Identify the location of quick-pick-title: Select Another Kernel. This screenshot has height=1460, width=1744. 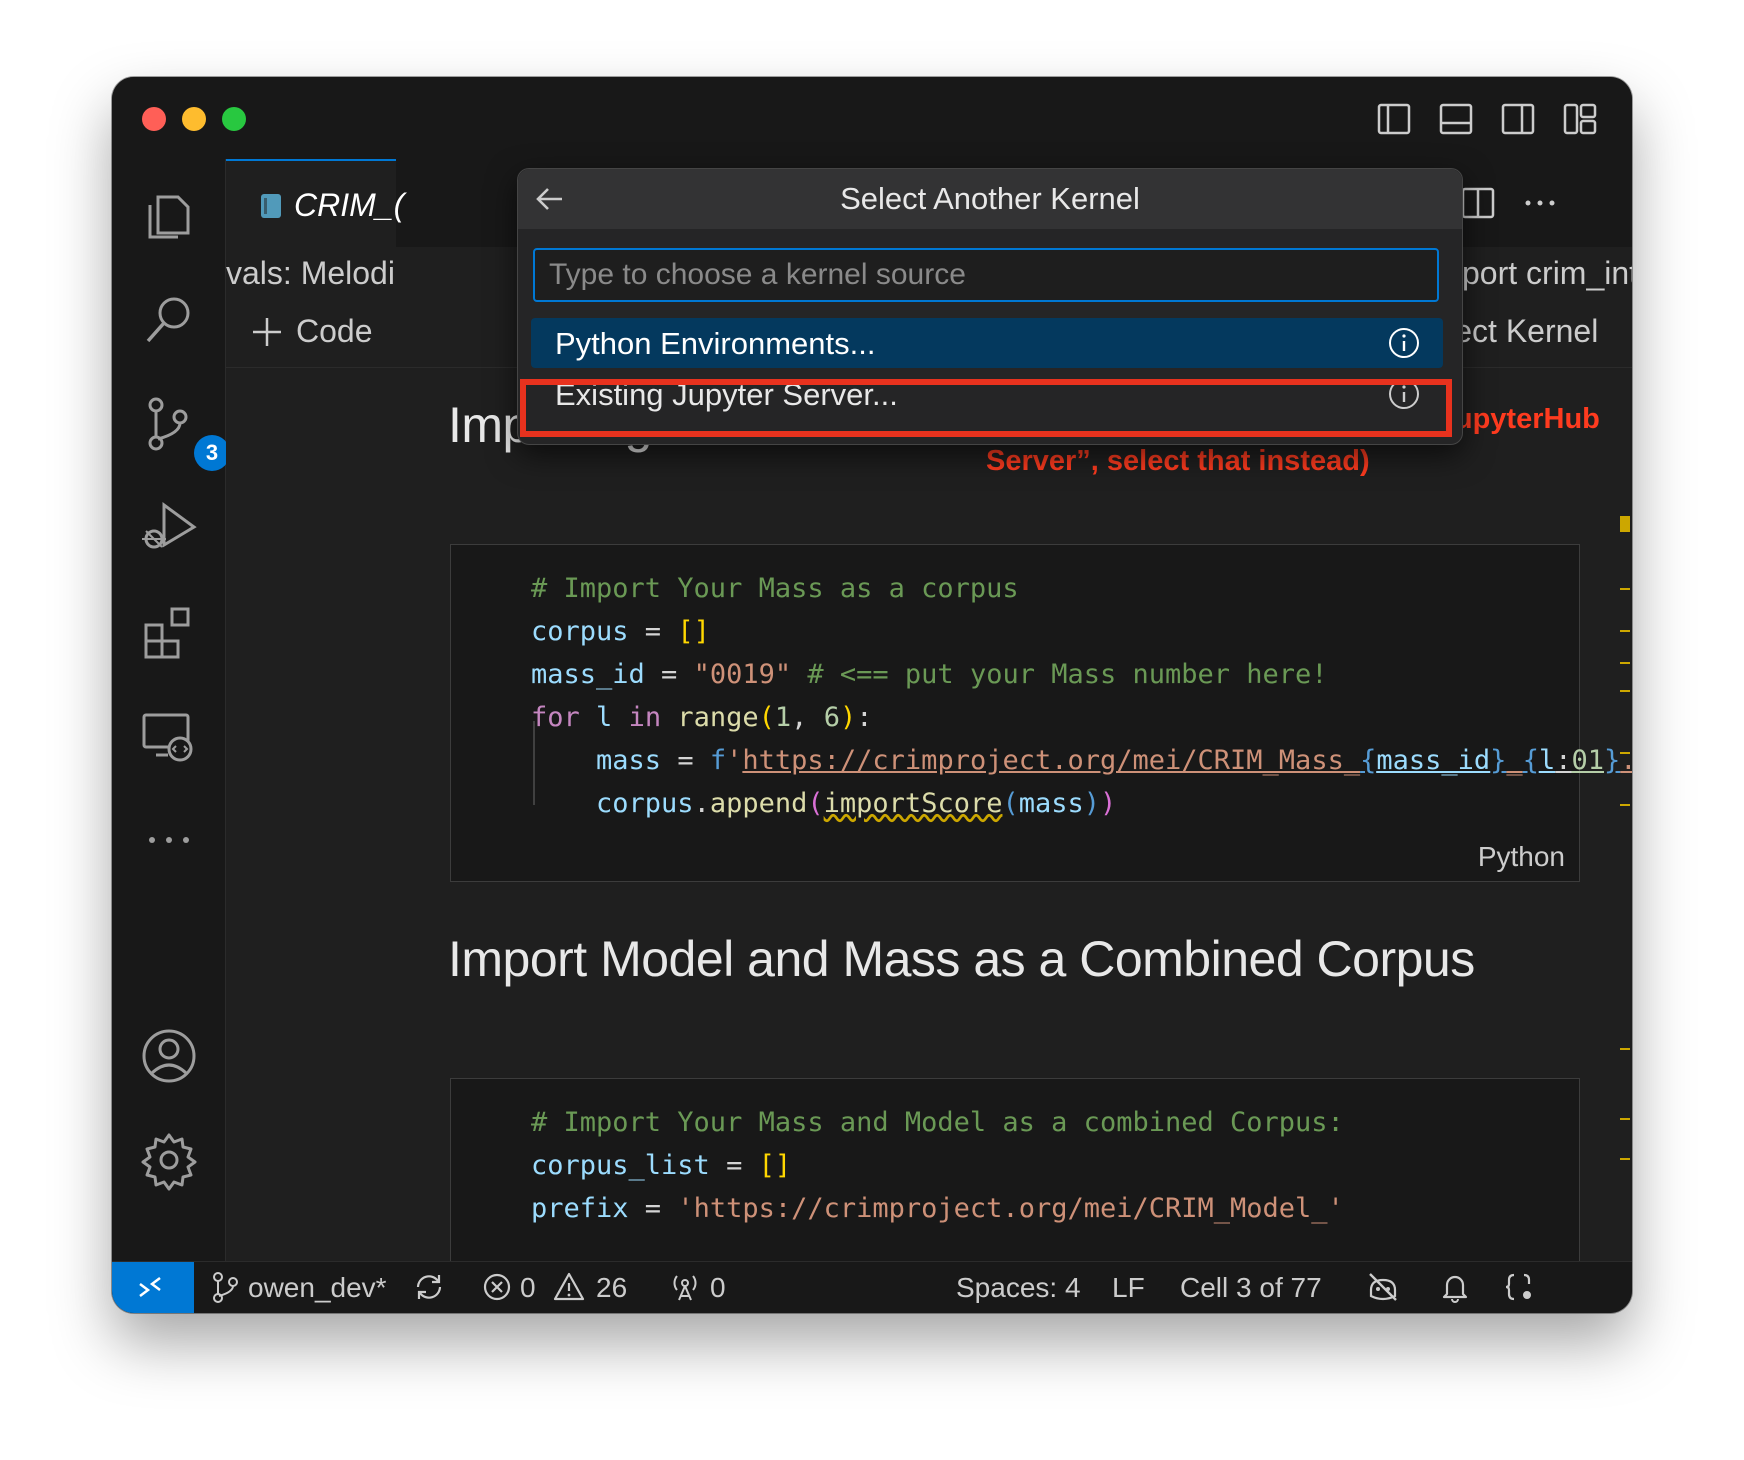
(990, 198).